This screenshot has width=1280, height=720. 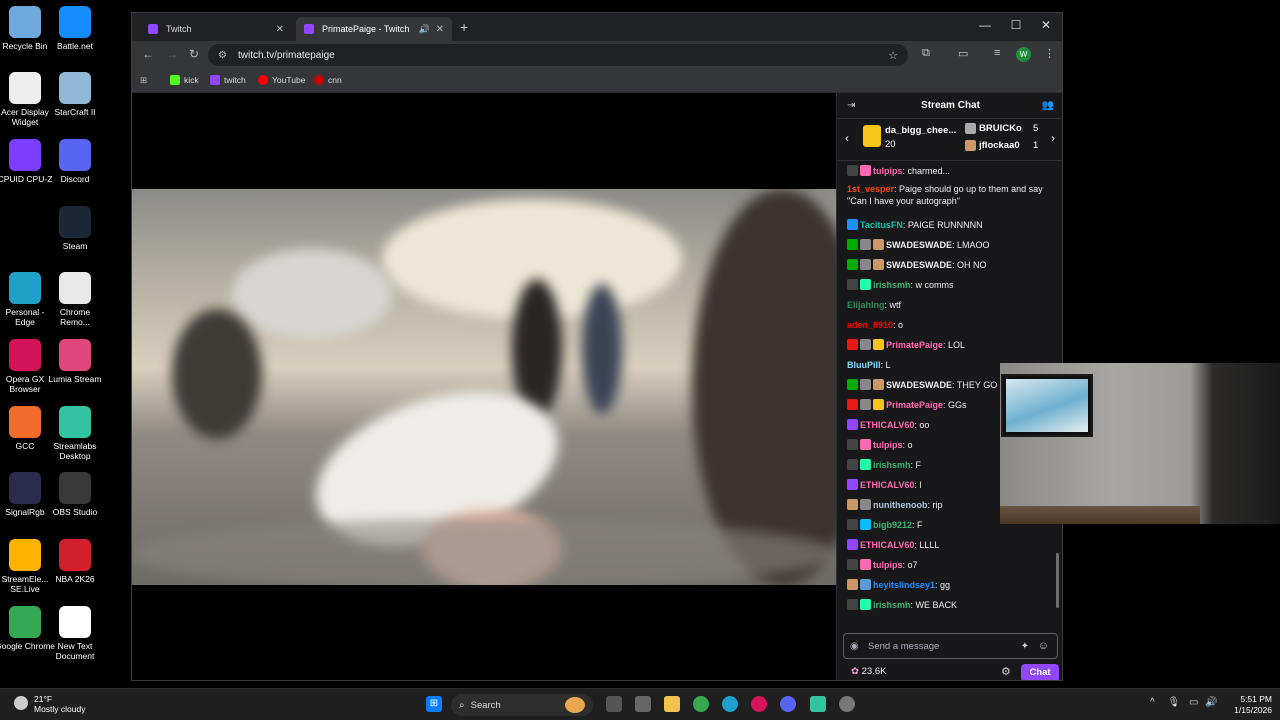 I want to click on menu-kebab-icon: ⋮, so click(x=1049, y=53).